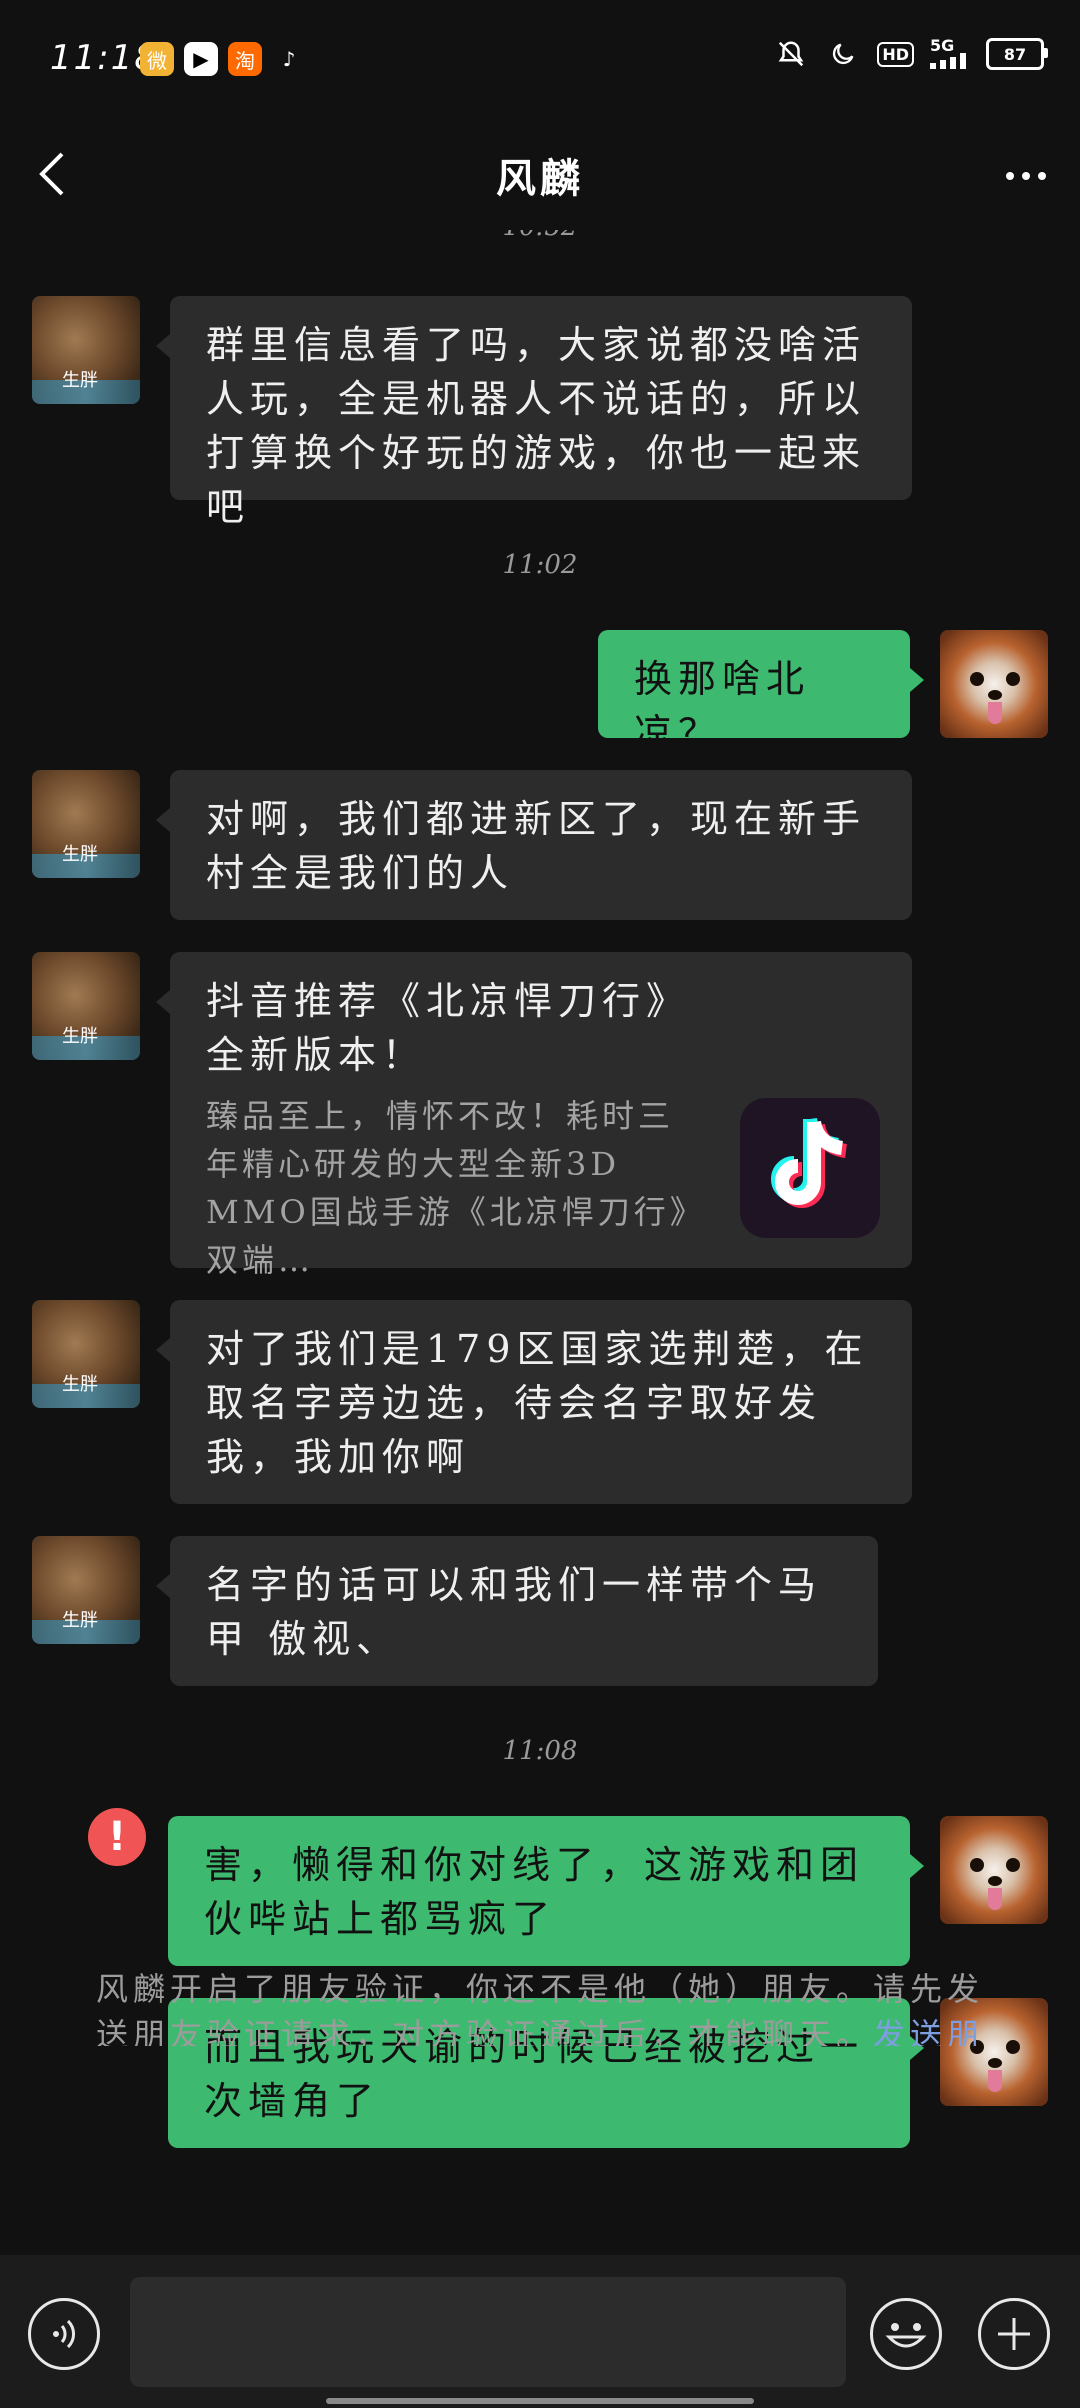 This screenshot has height=2408, width=1080. I want to click on timestamp: 11:08, so click(540, 1751).